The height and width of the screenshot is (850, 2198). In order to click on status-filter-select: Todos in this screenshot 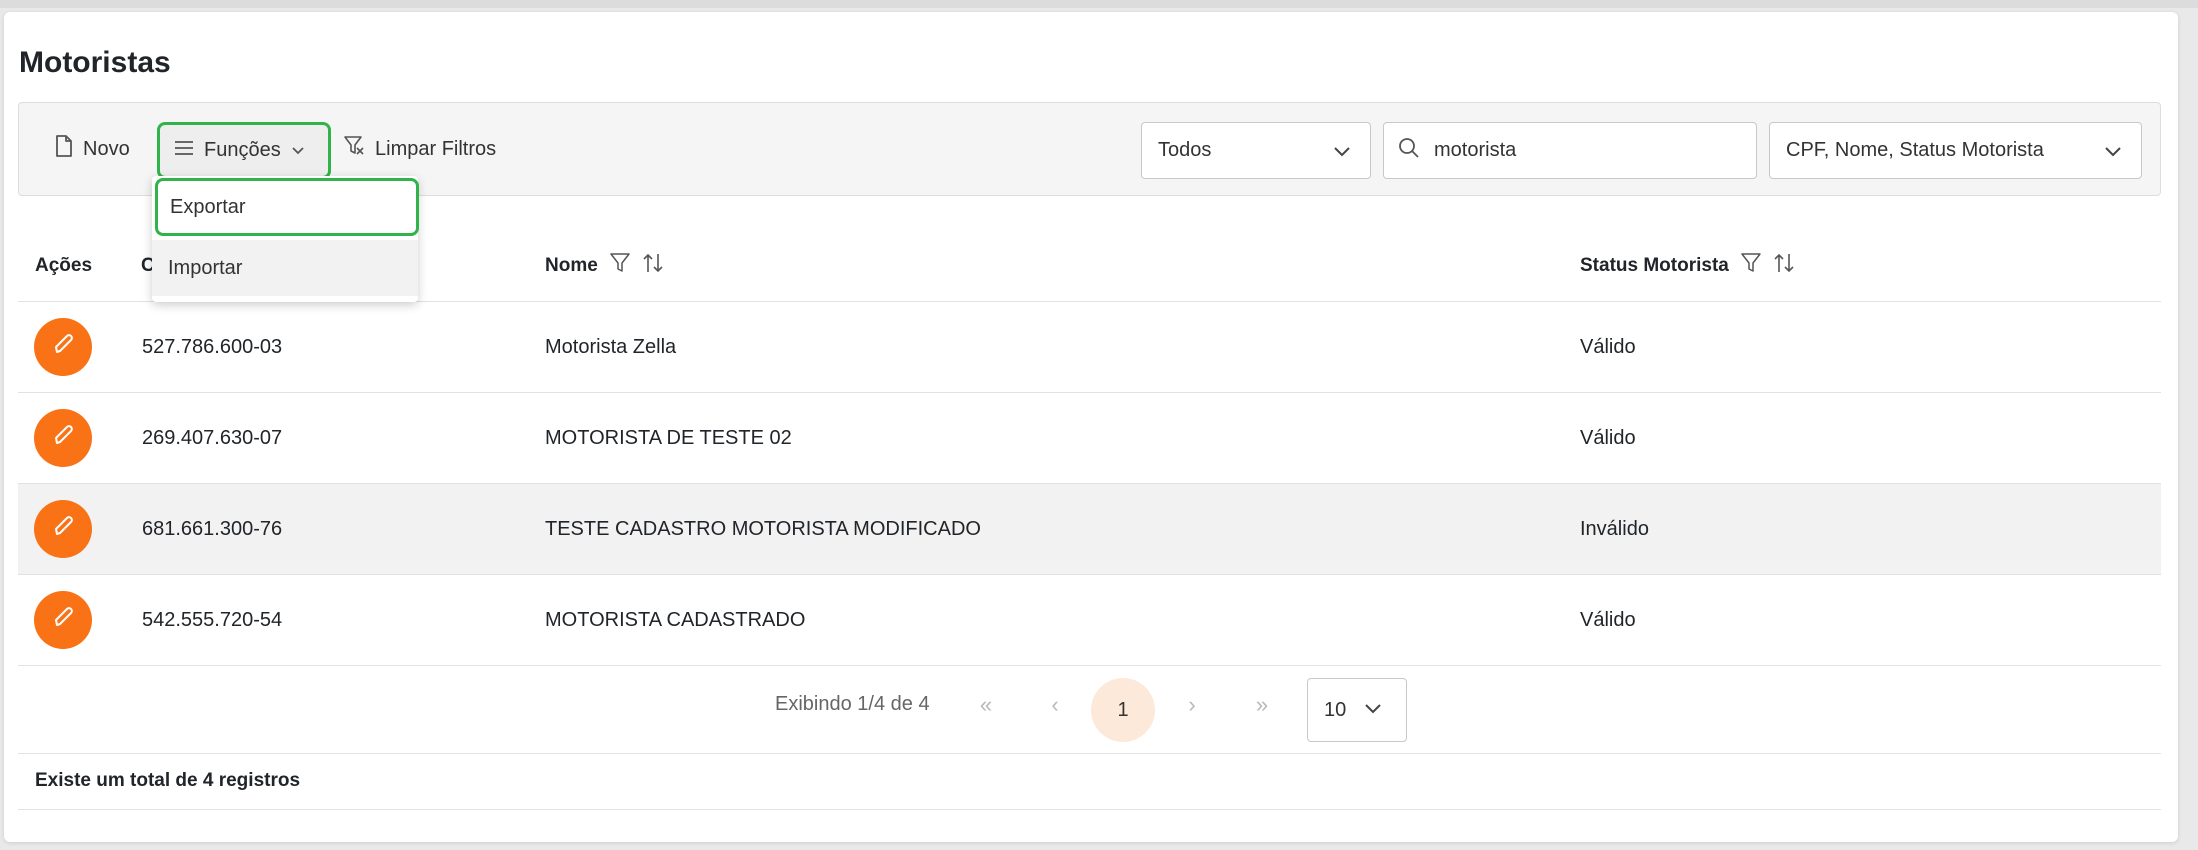, I will do `click(1256, 150)`.